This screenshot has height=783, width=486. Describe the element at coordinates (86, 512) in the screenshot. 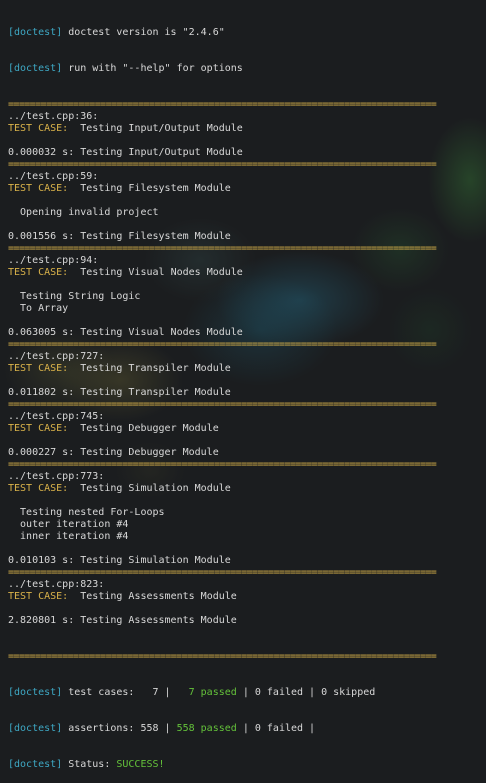

I see `test-message: Testing nested For-Loops` at that location.